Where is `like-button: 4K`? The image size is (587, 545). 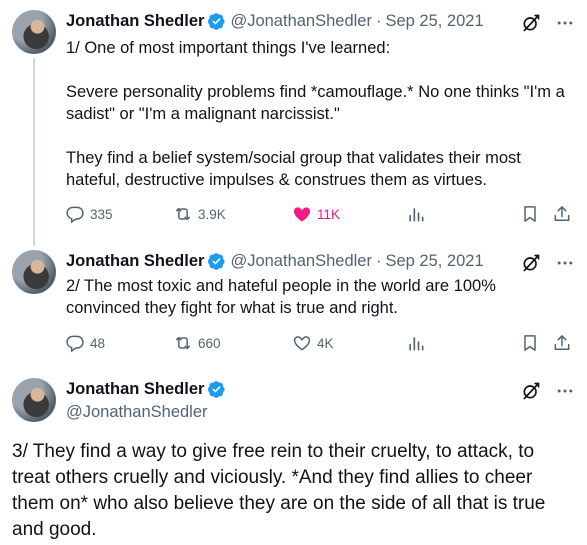
like-button: 4K is located at coordinates (313, 343).